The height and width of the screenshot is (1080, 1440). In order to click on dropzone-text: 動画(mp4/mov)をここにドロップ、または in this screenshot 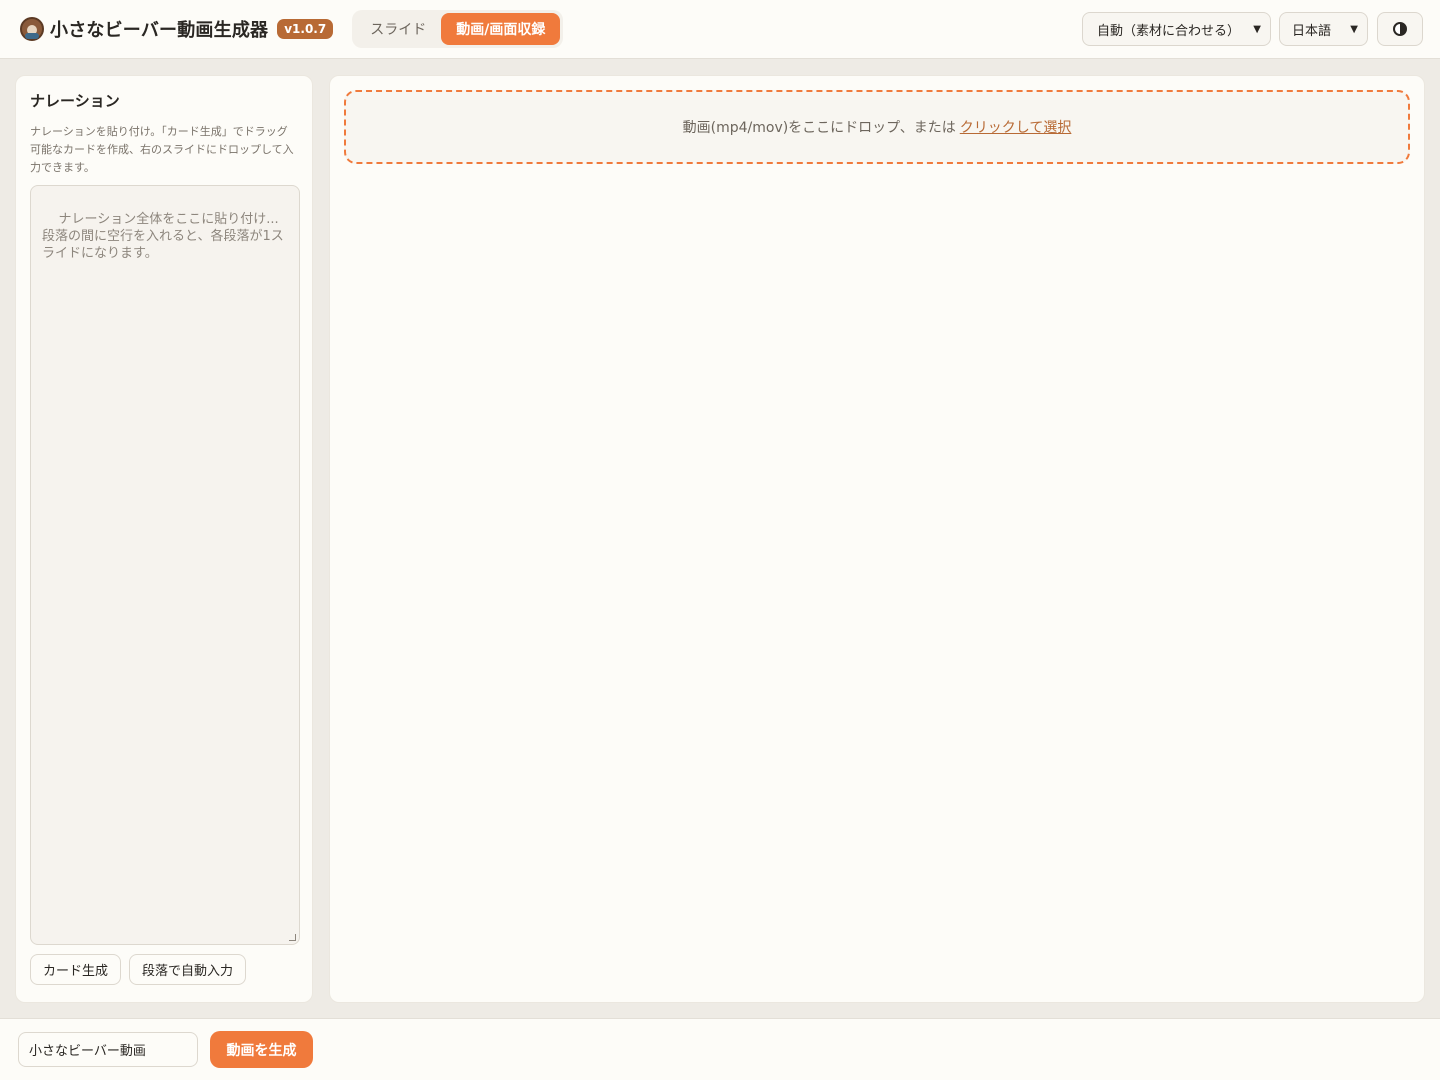, I will do `click(819, 128)`.